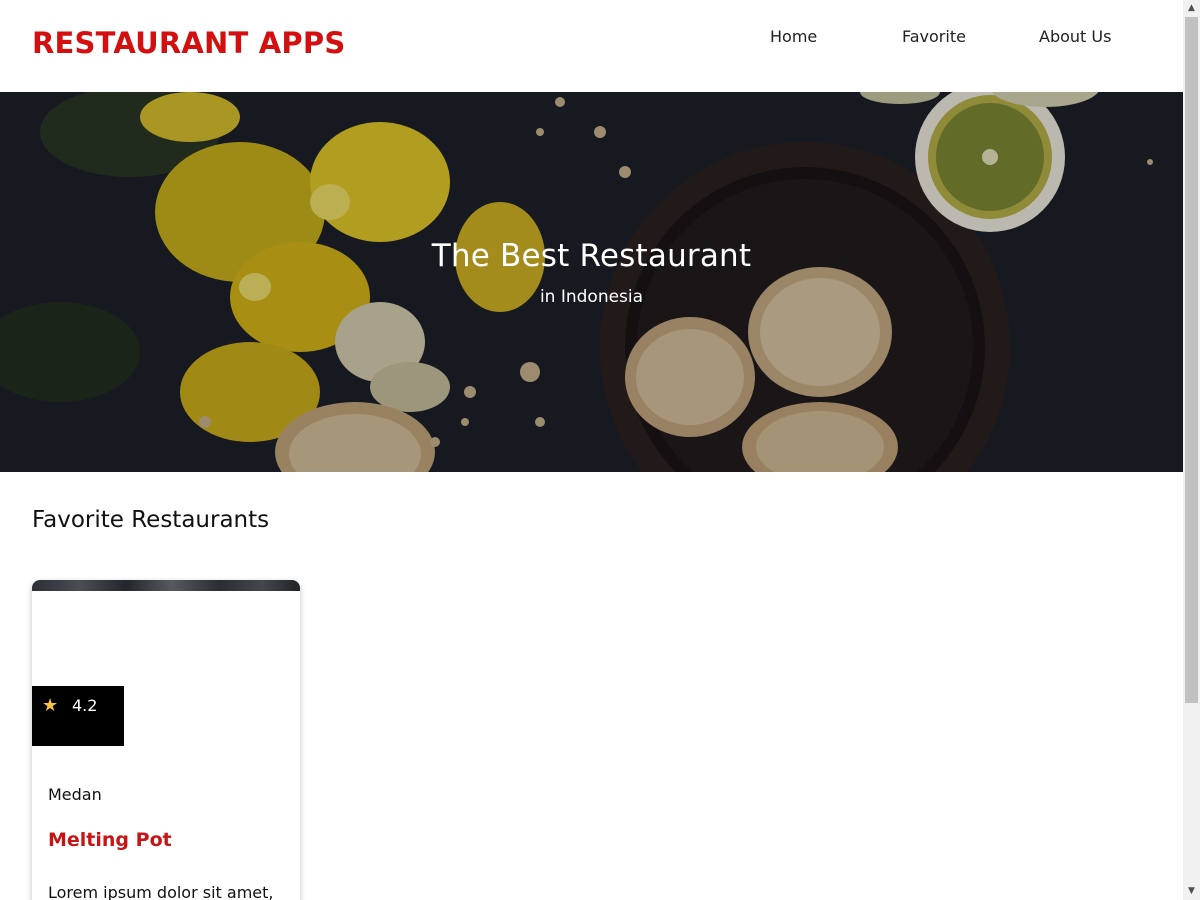 This screenshot has height=900, width=1200. Describe the element at coordinates (591, 256) in the screenshot. I see `hero-title: The Best Restaurant` at that location.